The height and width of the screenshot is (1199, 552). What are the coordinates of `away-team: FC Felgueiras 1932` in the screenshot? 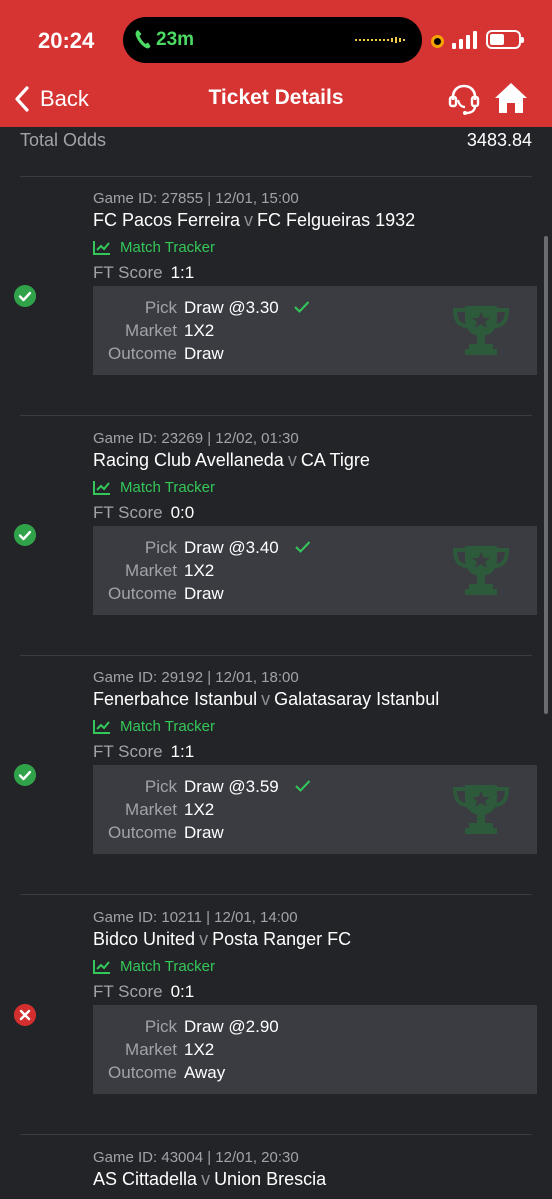 It's located at (336, 220).